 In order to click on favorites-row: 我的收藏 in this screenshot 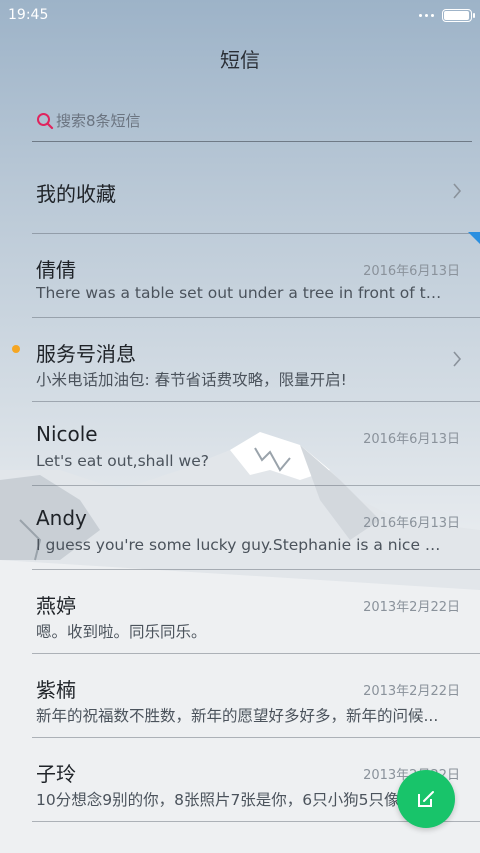, I will do `click(256, 192)`.